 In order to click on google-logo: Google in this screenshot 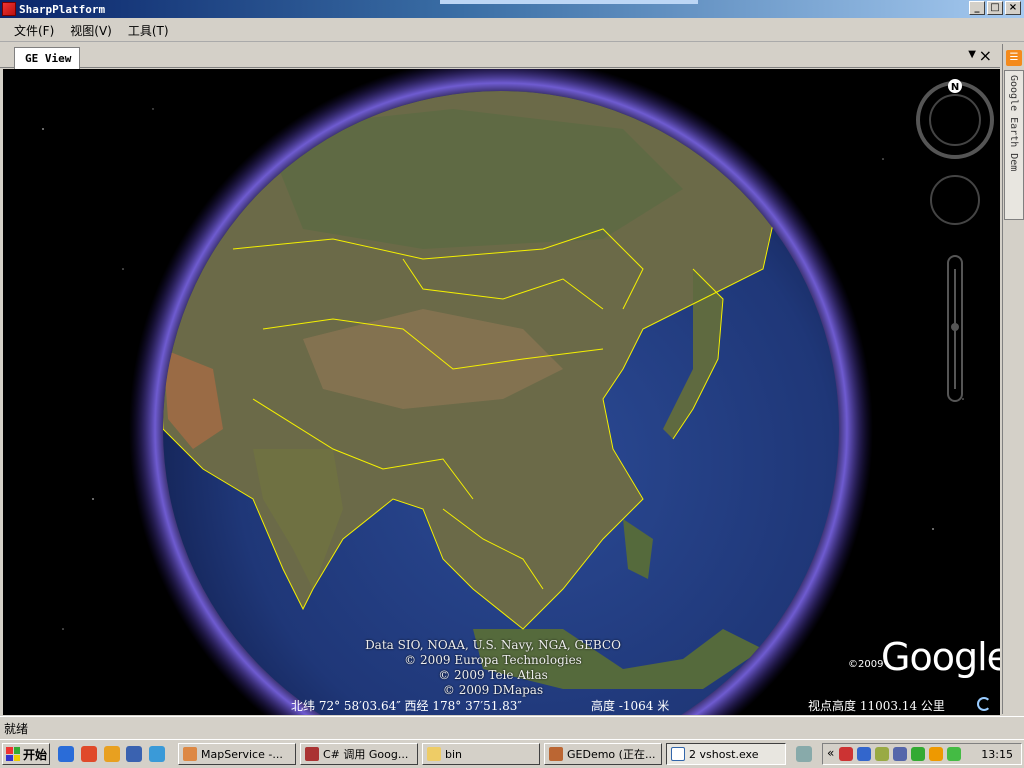, I will do `click(940, 657)`.